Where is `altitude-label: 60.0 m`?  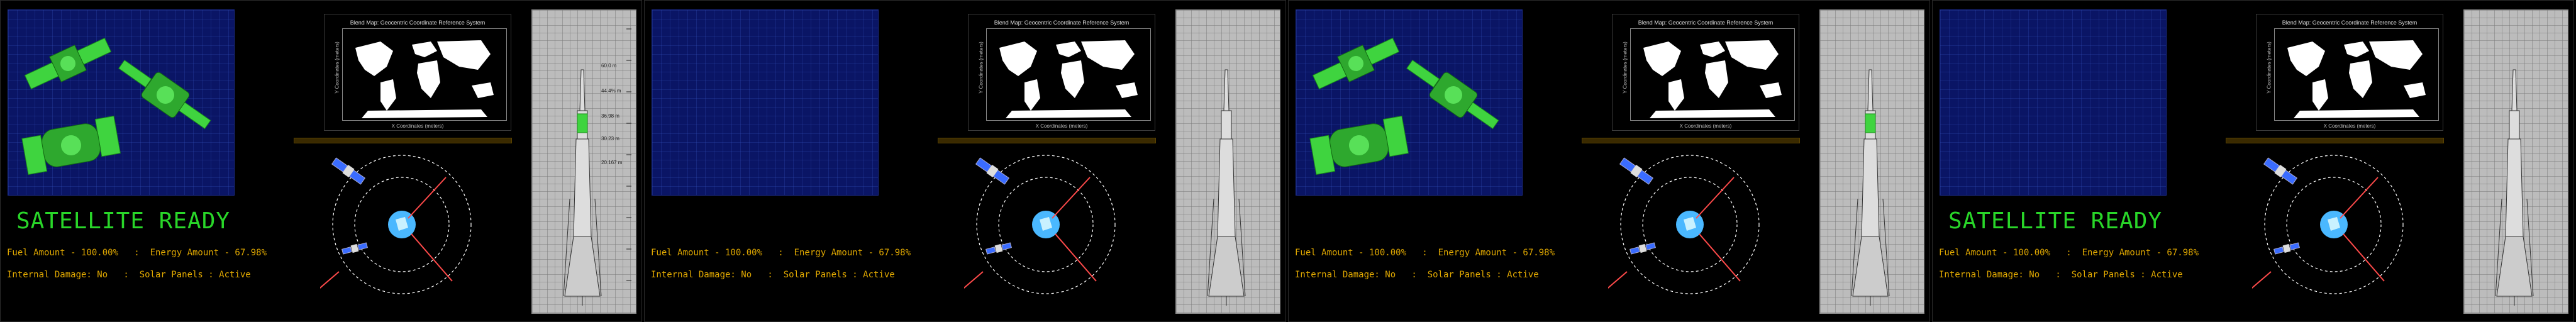 altitude-label: 60.0 m is located at coordinates (609, 66).